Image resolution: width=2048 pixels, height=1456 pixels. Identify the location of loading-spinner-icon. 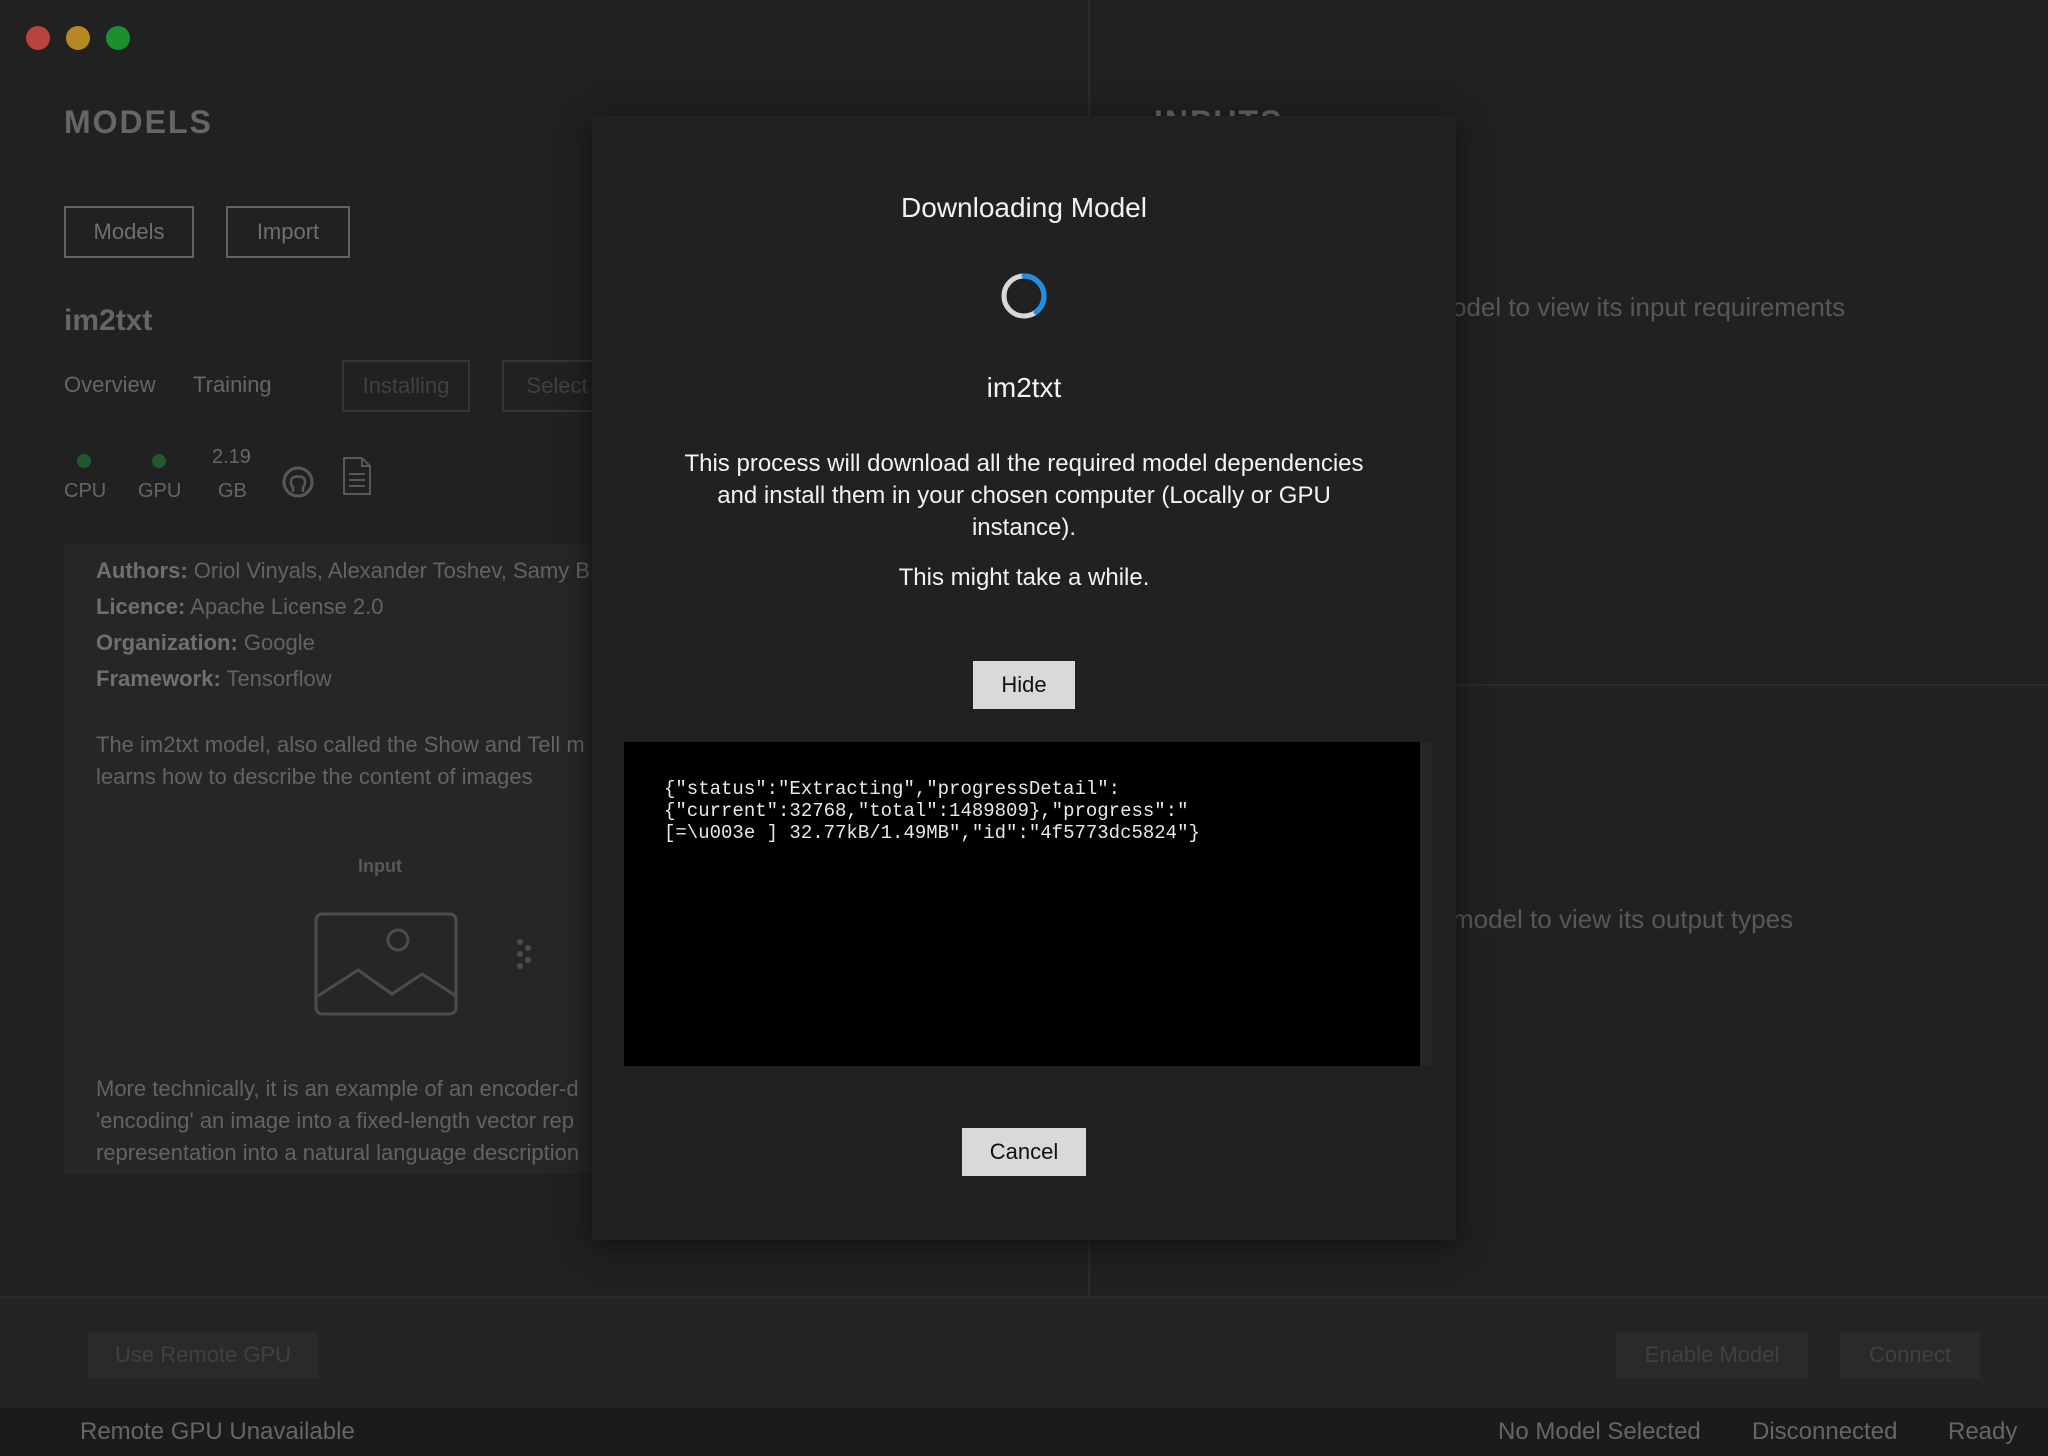
(1024, 296).